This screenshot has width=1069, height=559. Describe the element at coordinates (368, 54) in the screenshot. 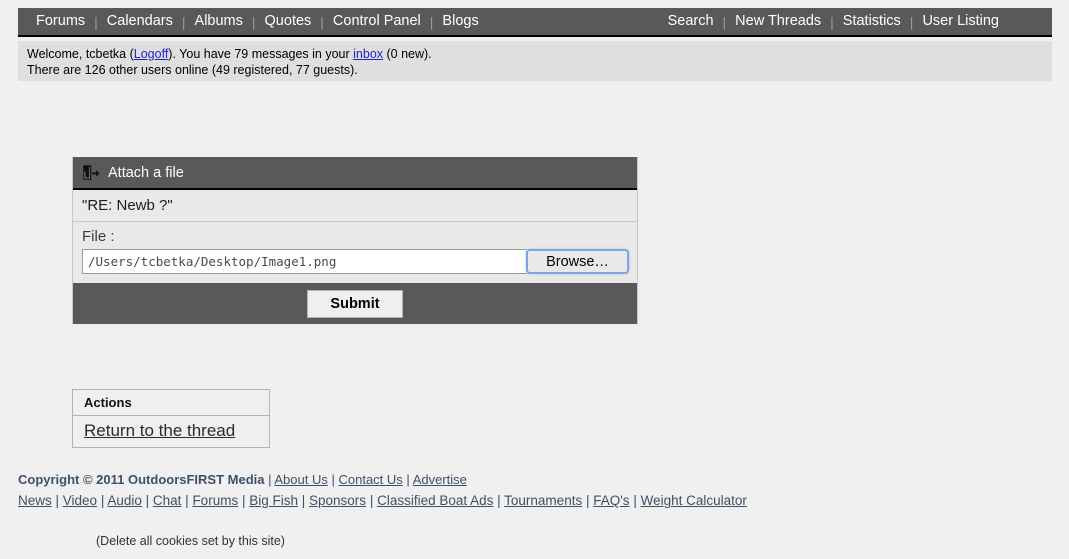

I see `inbox-link: inbox` at that location.